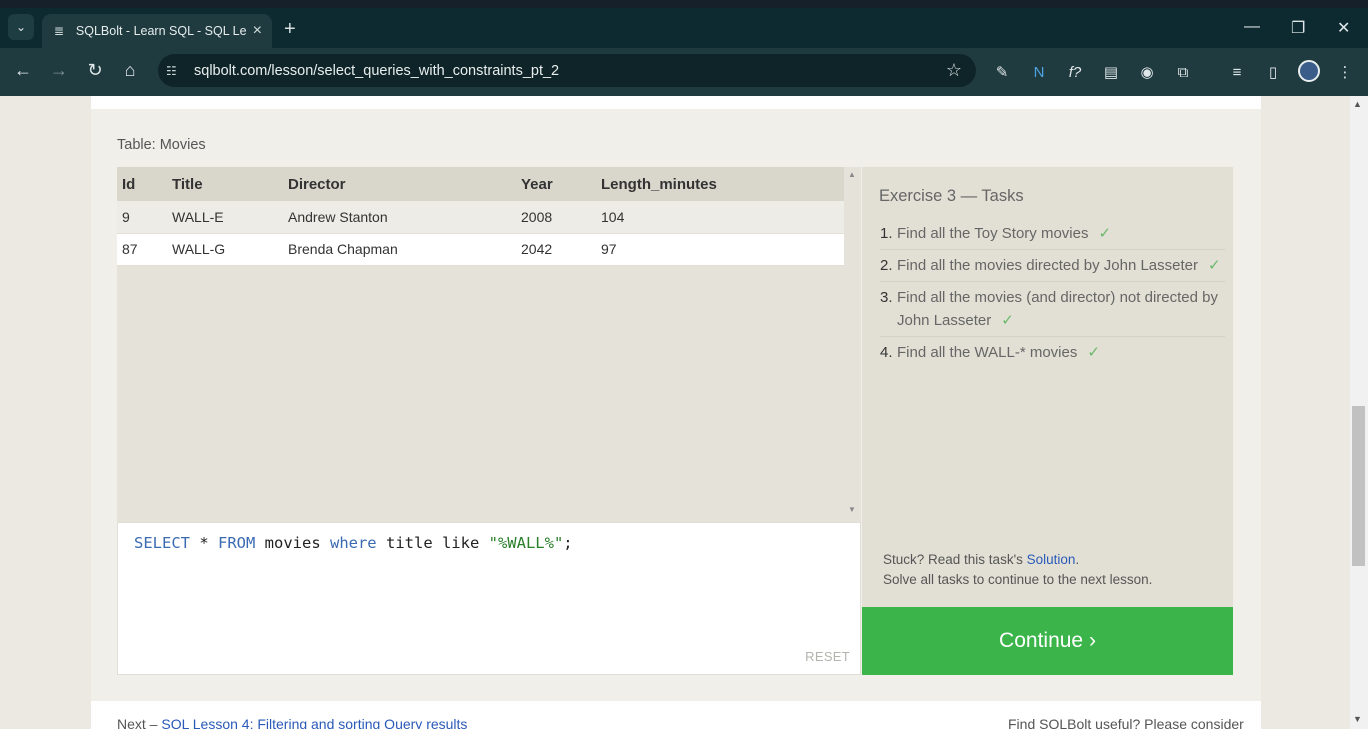  Describe the element at coordinates (1147, 72) in the screenshot. I see `circle-extension-icon: ◉` at that location.